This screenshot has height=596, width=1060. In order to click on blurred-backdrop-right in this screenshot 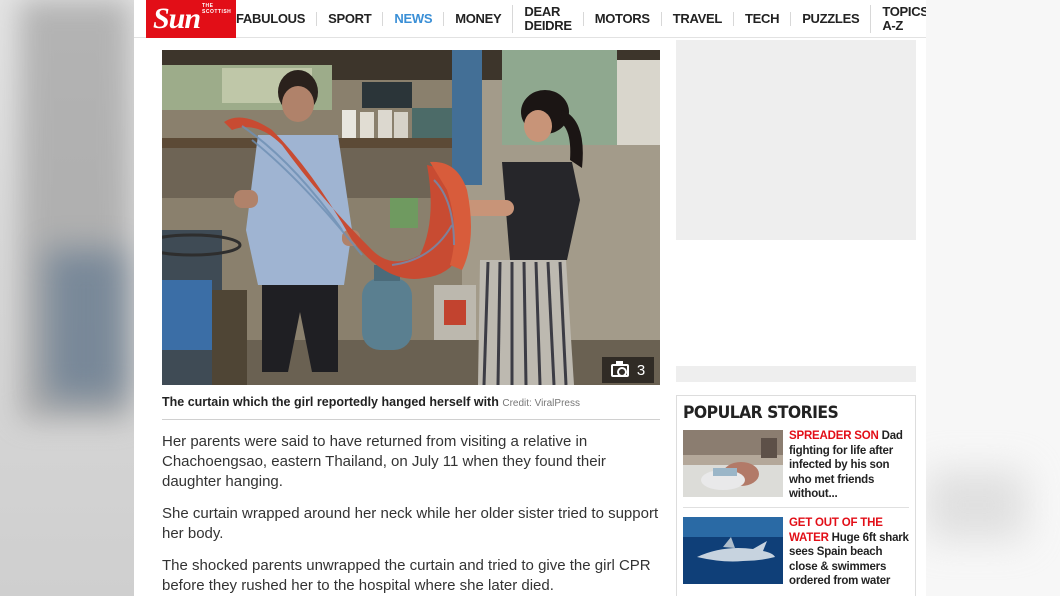, I will do `click(993, 298)`.